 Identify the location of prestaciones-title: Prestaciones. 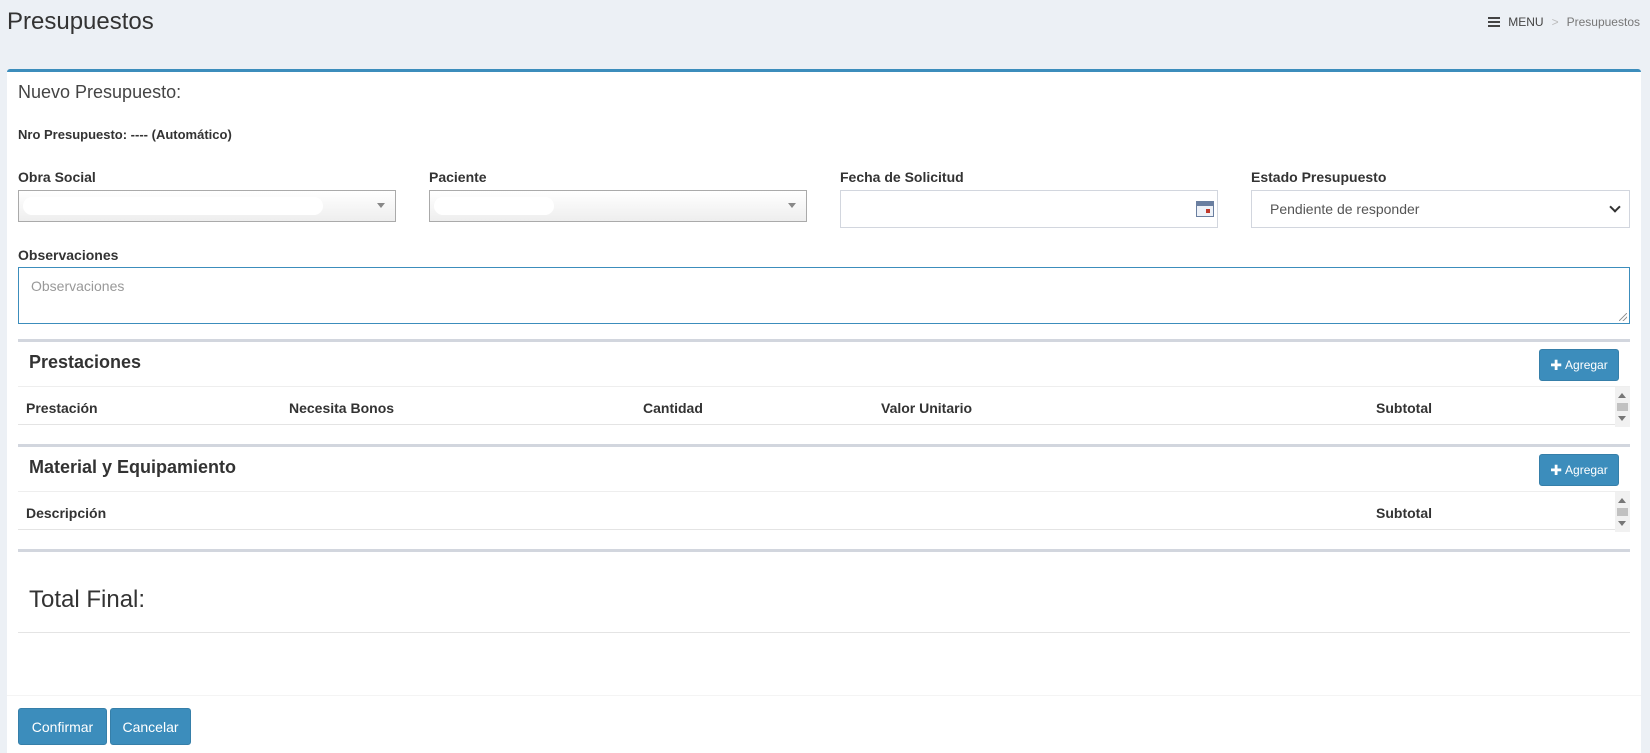
(85, 362).